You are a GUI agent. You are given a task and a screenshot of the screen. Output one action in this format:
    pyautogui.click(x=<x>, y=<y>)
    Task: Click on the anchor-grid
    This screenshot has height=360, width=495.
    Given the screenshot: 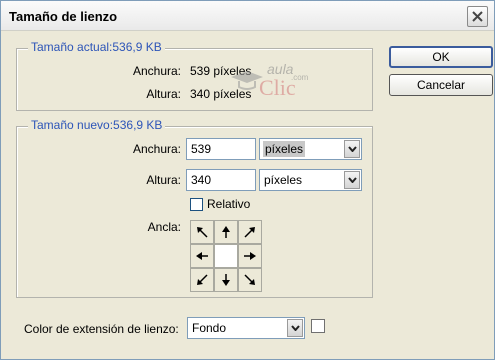 What is the action you would take?
    pyautogui.click(x=226, y=256)
    